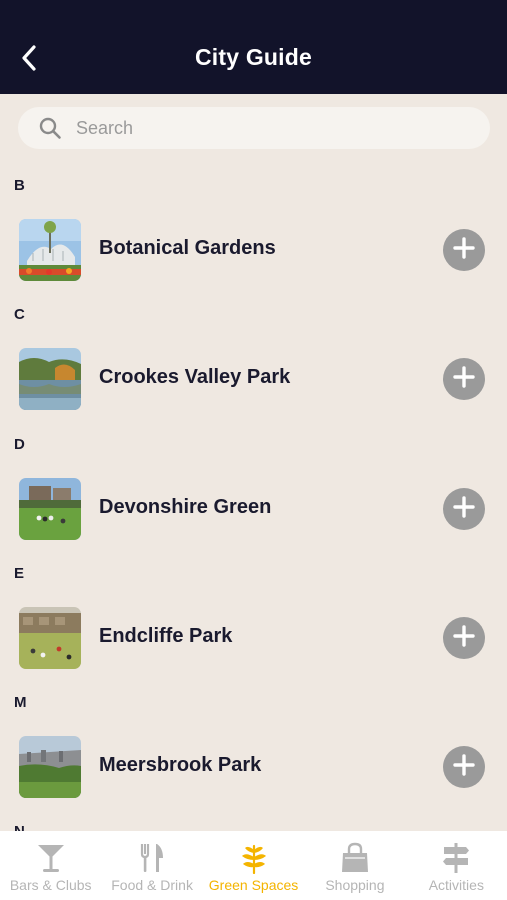 The image size is (507, 900). I want to click on tab-label: Green Spaces, so click(253, 885).